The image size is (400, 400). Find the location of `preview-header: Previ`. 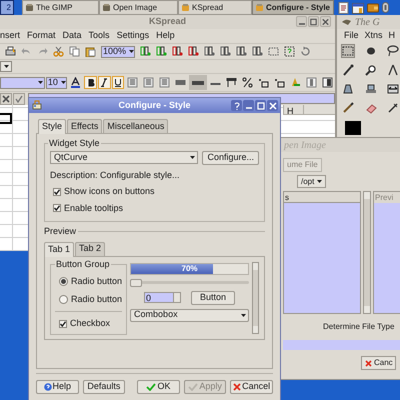

preview-header: Previ is located at coordinates (387, 197).